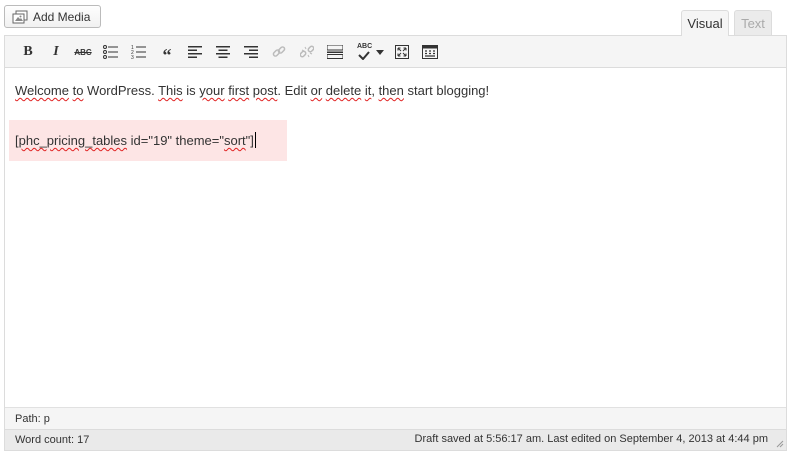  I want to click on misspelled-word: This, so click(170, 90).